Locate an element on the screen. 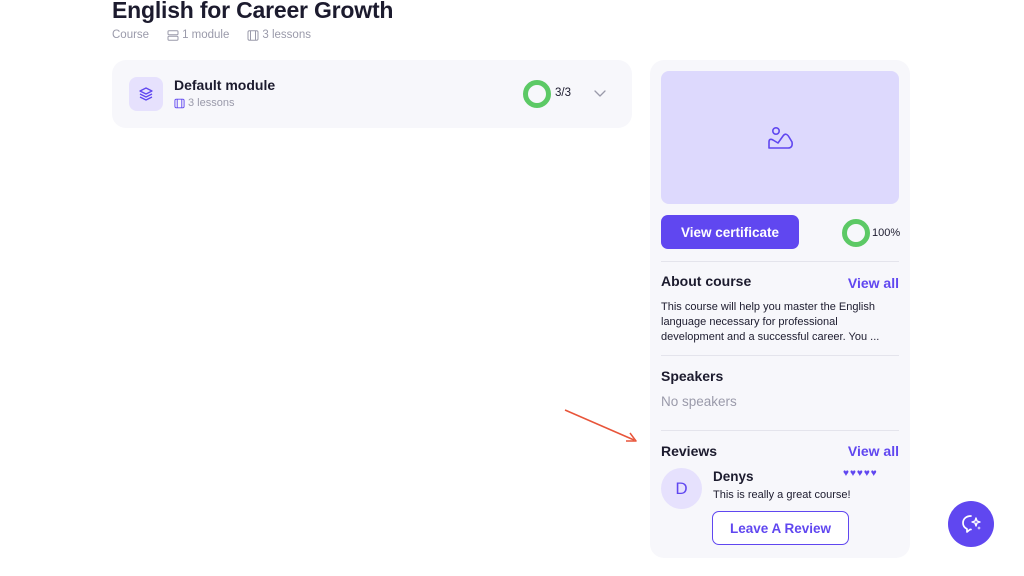 This screenshot has width=1024, height=576. speakers-title: Speakers is located at coordinates (692, 376).